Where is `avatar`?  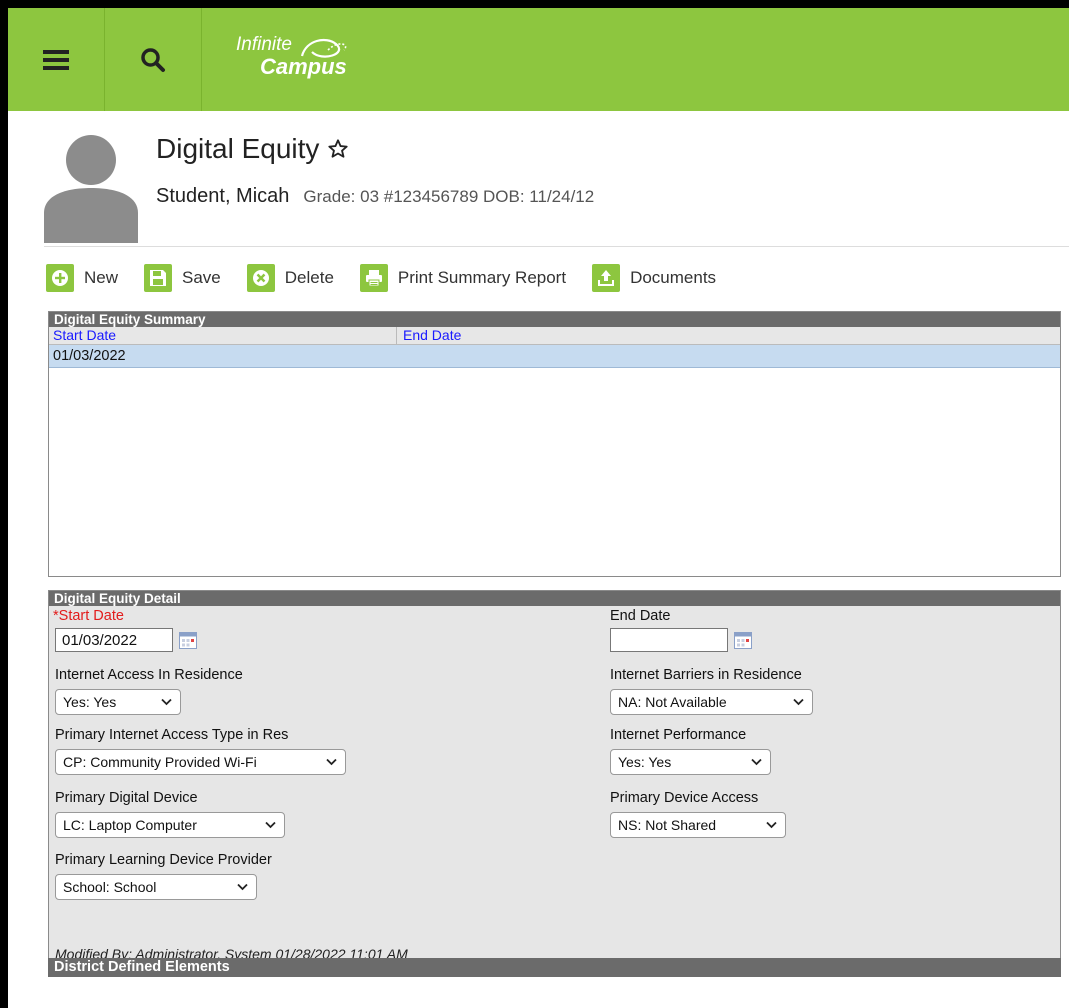
avatar is located at coordinates (91, 189).